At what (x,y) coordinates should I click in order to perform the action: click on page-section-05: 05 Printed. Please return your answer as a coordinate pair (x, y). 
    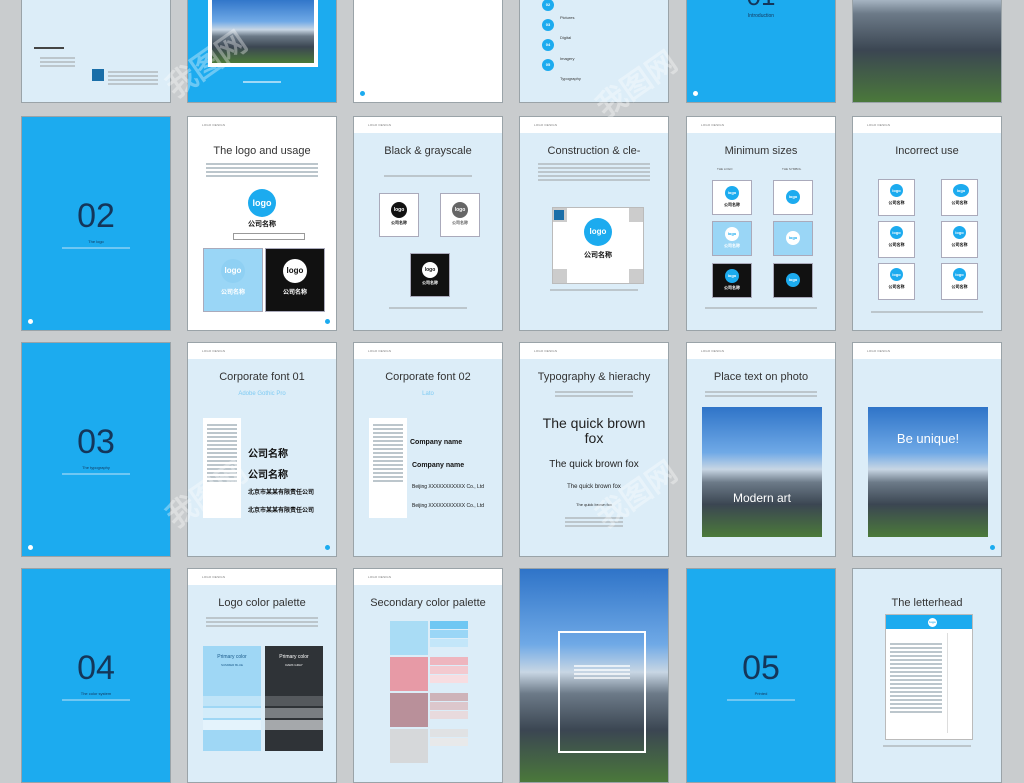
    Looking at the image, I should click on (761, 675).